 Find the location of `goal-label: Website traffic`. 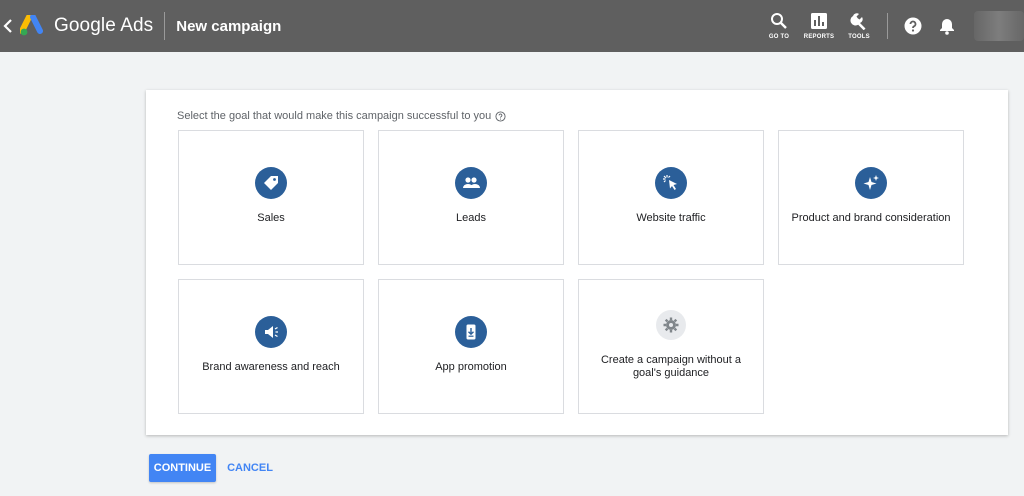

goal-label: Website traffic is located at coordinates (671, 218).